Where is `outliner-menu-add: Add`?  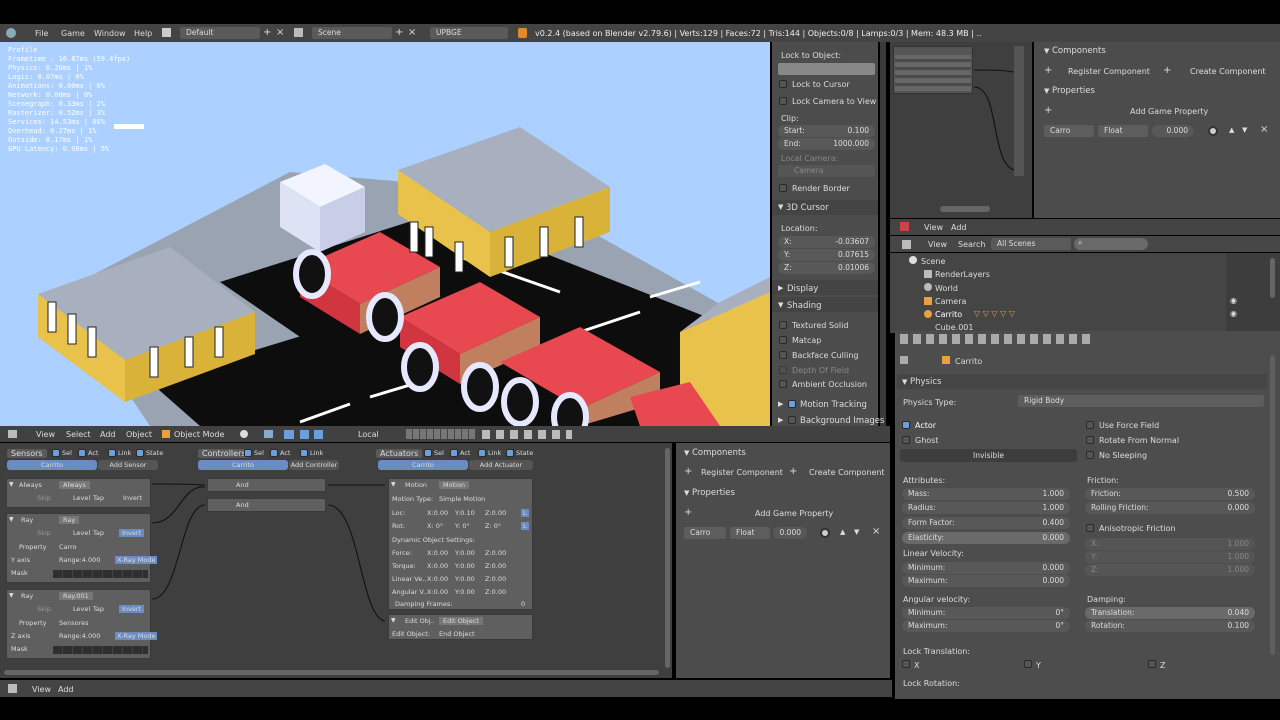 outliner-menu-add: Add is located at coordinates (959, 227).